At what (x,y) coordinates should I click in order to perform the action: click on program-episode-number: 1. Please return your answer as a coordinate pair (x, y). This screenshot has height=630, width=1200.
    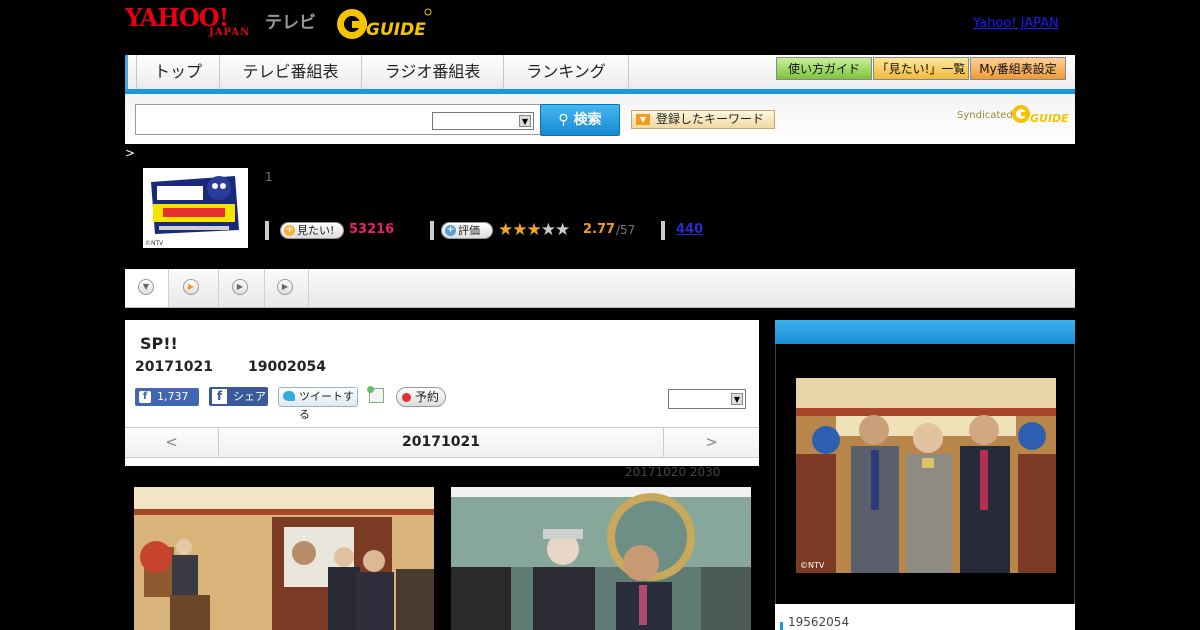
    Looking at the image, I should click on (269, 177).